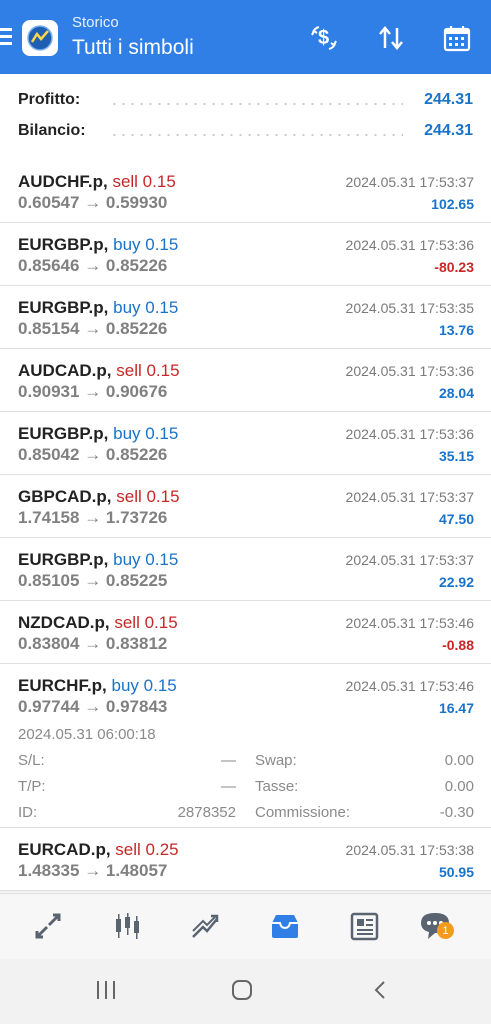  Describe the element at coordinates (228, 786) in the screenshot. I see `tp-value: —` at that location.